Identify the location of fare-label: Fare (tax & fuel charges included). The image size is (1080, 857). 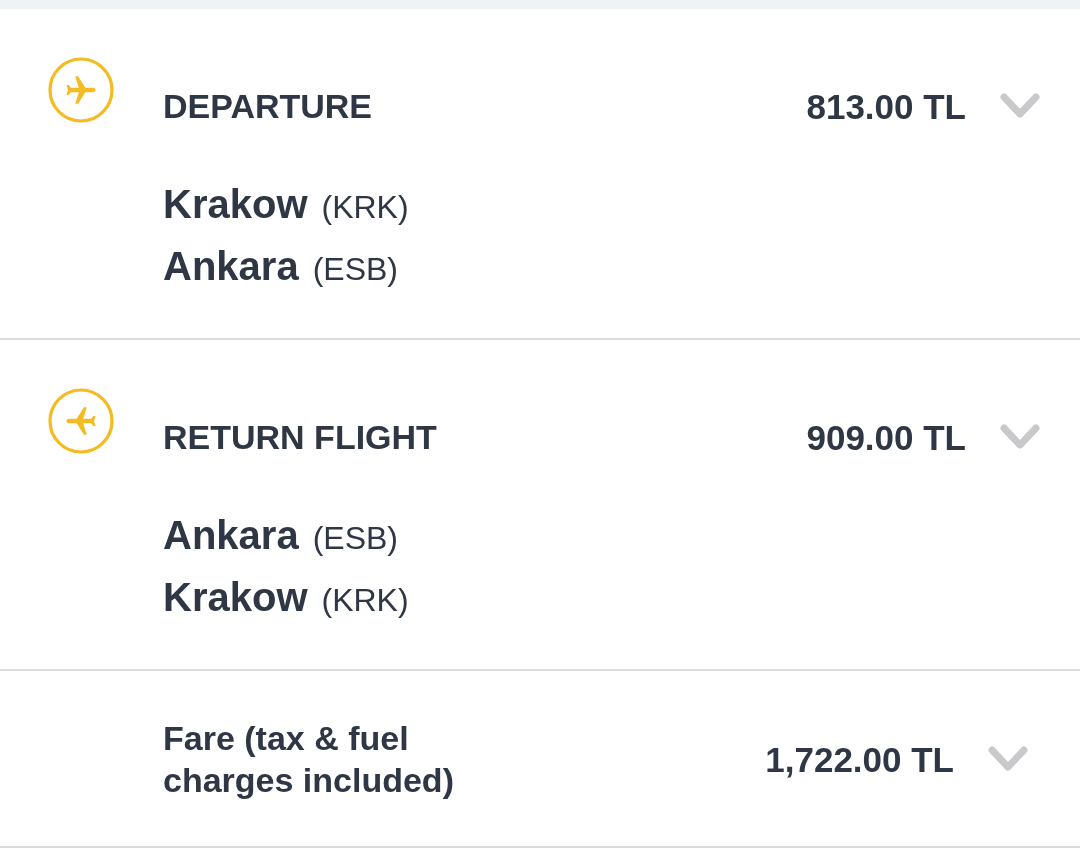
(309, 759).